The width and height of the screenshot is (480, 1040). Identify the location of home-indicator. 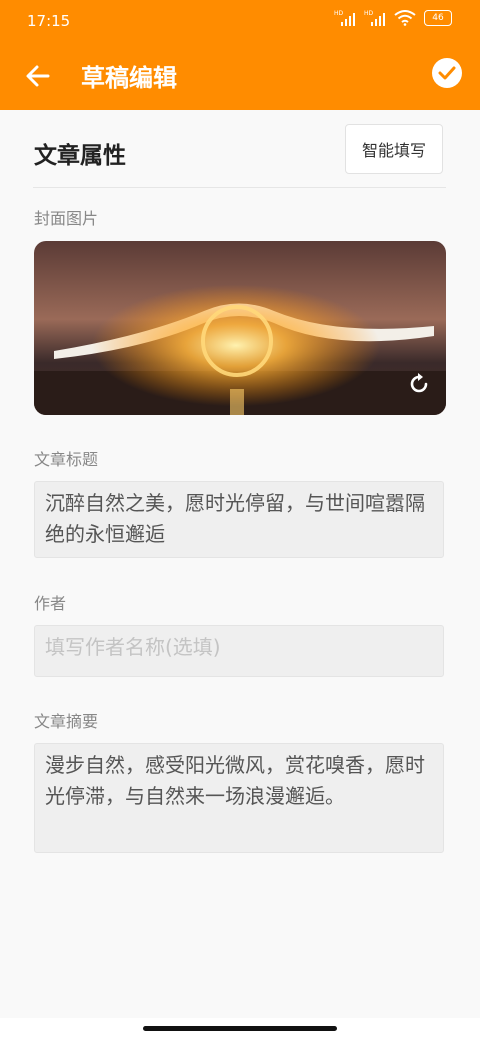
(240, 1028).